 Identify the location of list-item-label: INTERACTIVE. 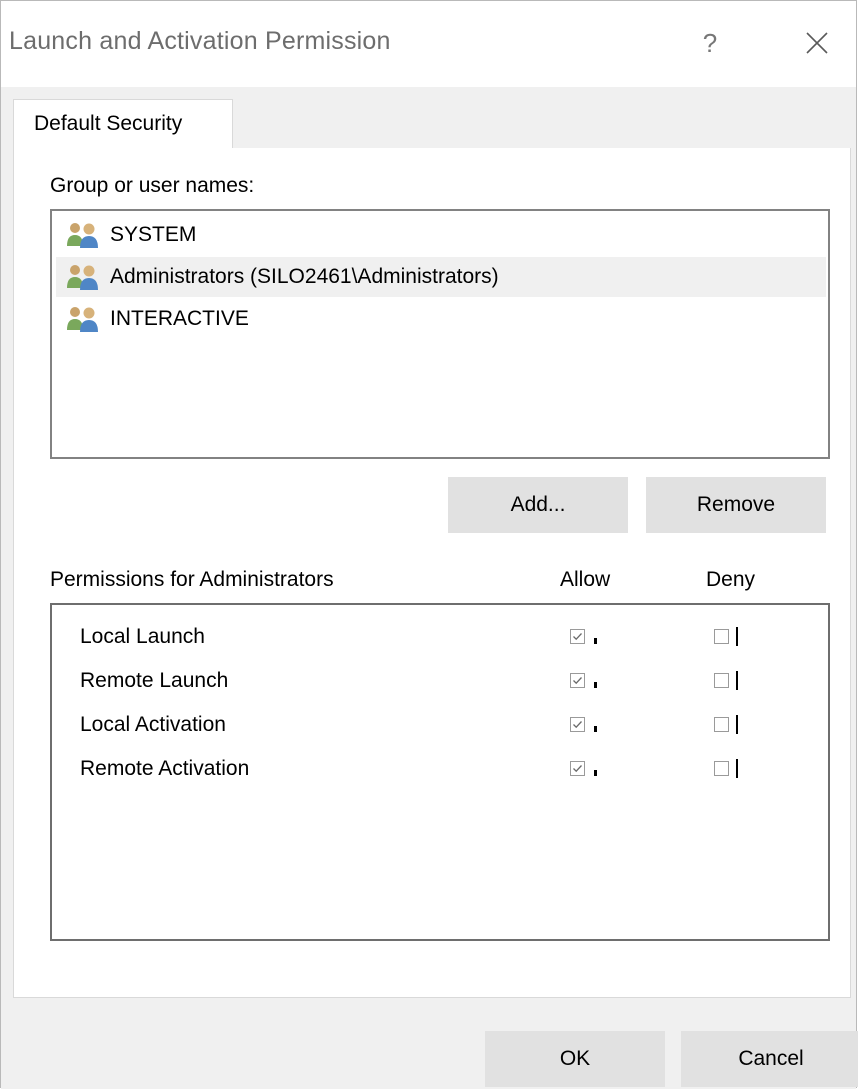
(179, 318).